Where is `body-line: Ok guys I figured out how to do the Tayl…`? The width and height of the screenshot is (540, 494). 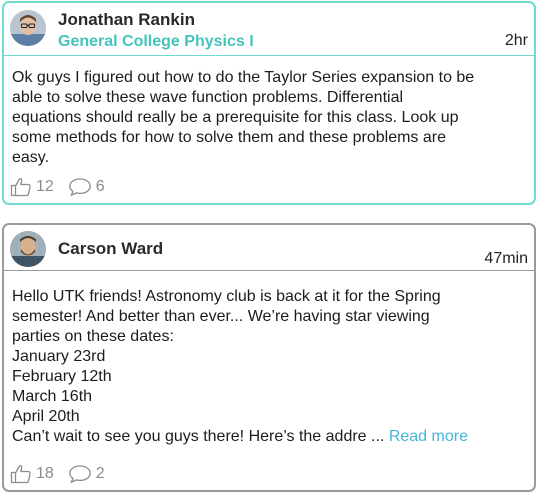
body-line: Ok guys I figured out how to do the Tayl… is located at coordinates (243, 77).